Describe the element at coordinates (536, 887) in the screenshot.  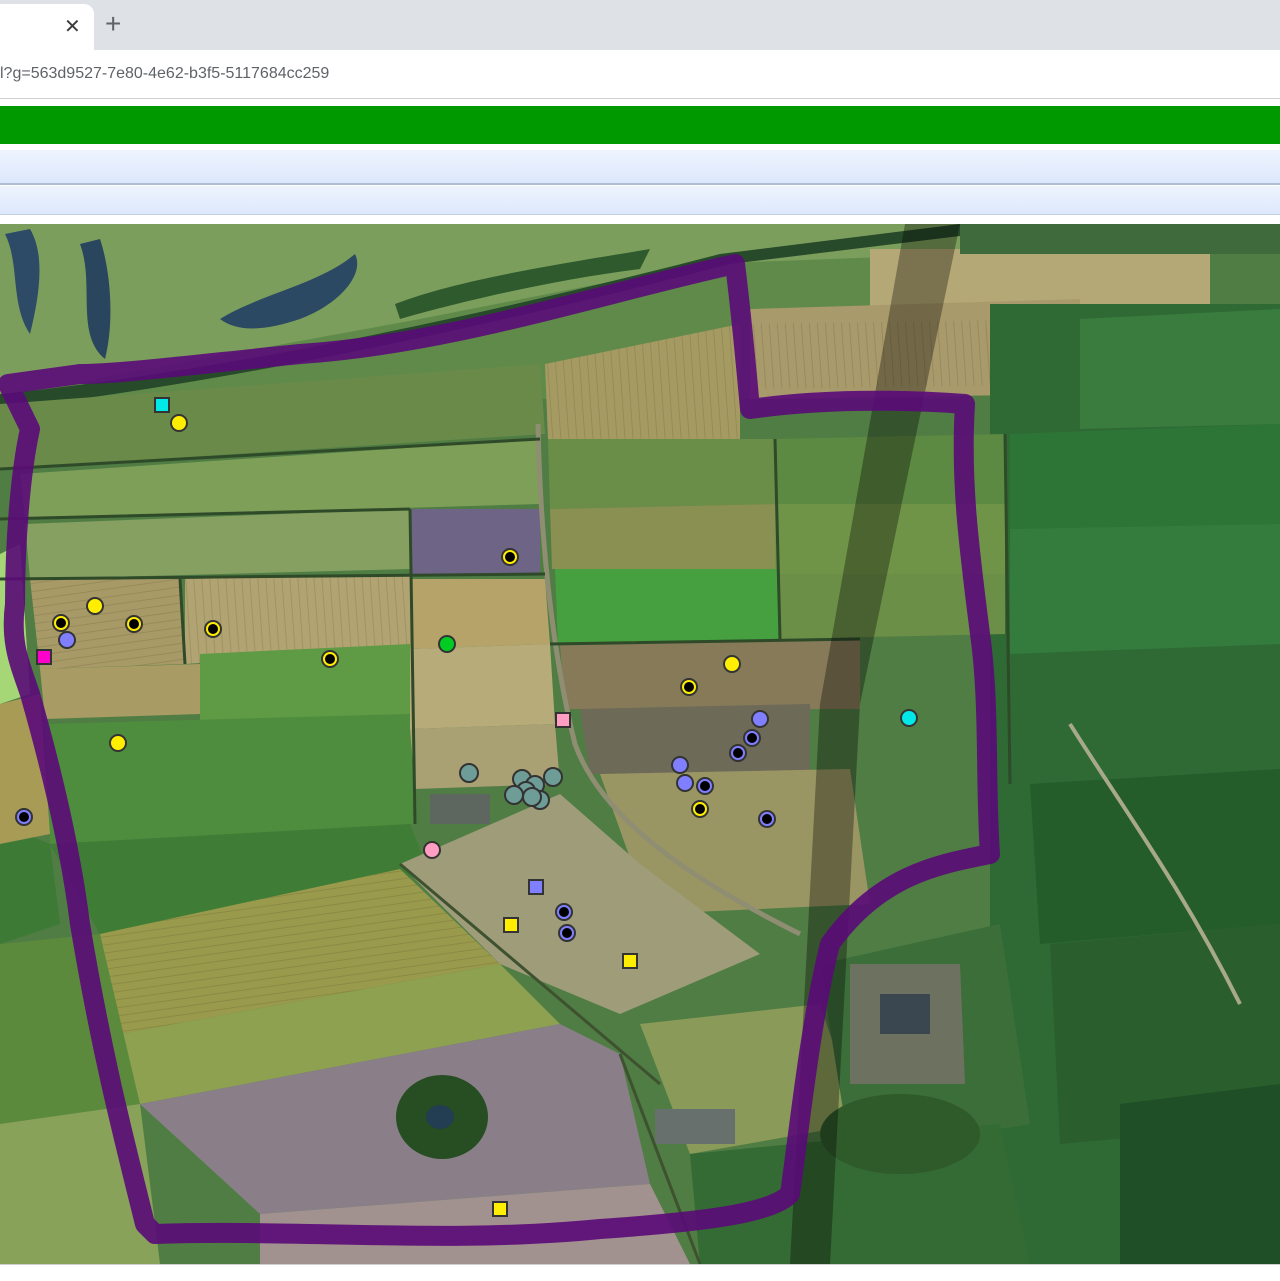
I see `map-marker-blue-square` at that location.